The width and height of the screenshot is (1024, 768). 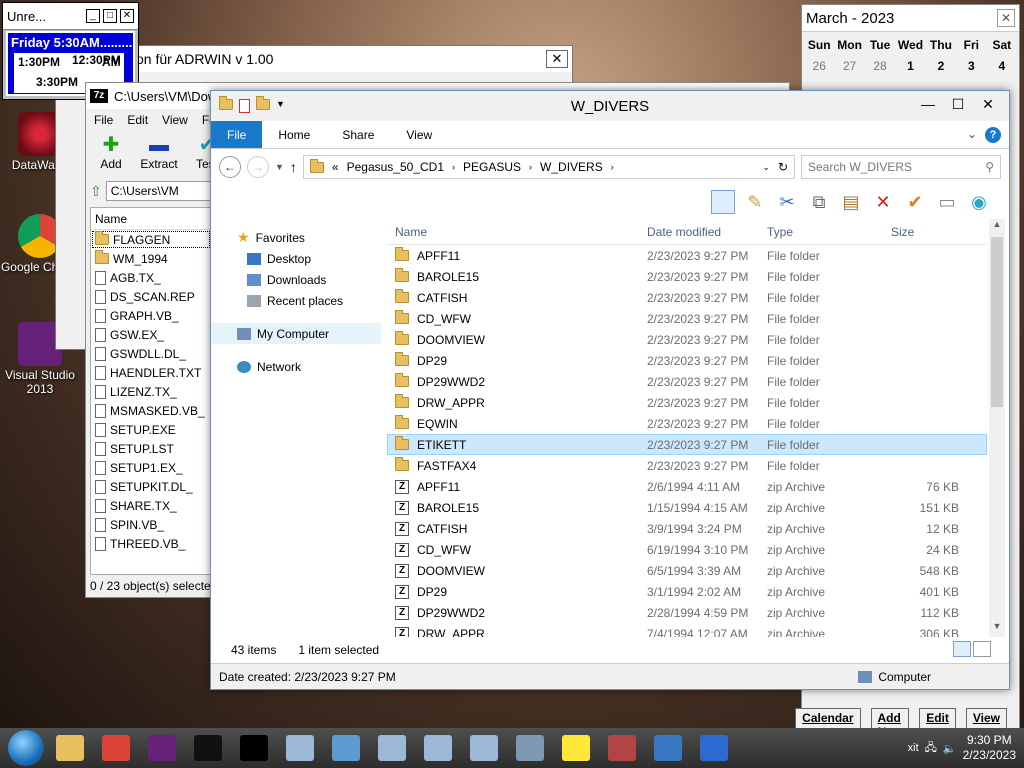 What do you see at coordinates (962, 649) in the screenshot?
I see `details-view-icon` at bounding box center [962, 649].